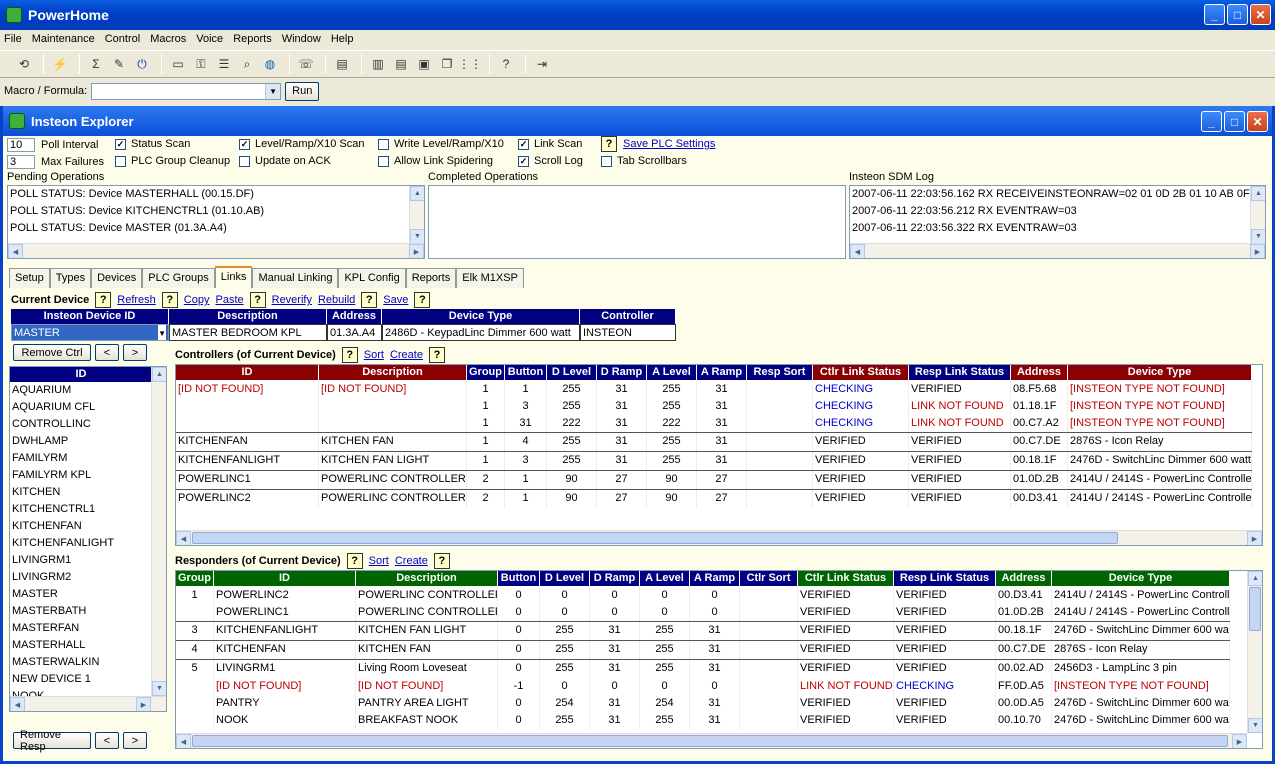  I want to click on list-item: FAMILYRM KPL, so click(88, 475).